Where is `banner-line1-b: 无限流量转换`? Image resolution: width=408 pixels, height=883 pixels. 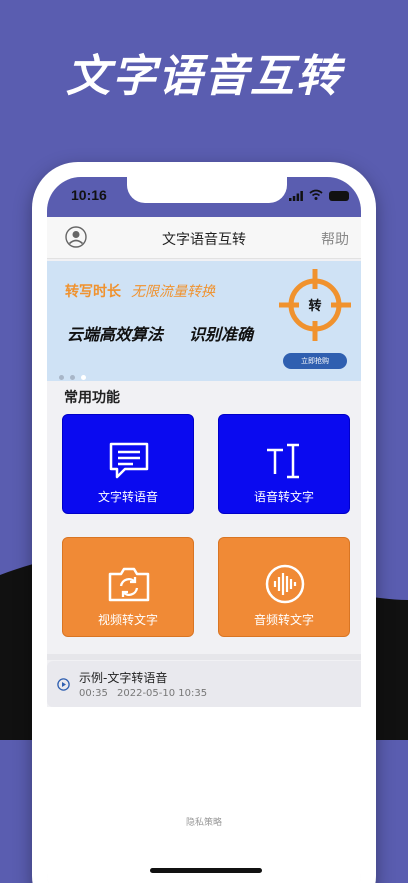
banner-line1-b: 无限流量转换 is located at coordinates (173, 292).